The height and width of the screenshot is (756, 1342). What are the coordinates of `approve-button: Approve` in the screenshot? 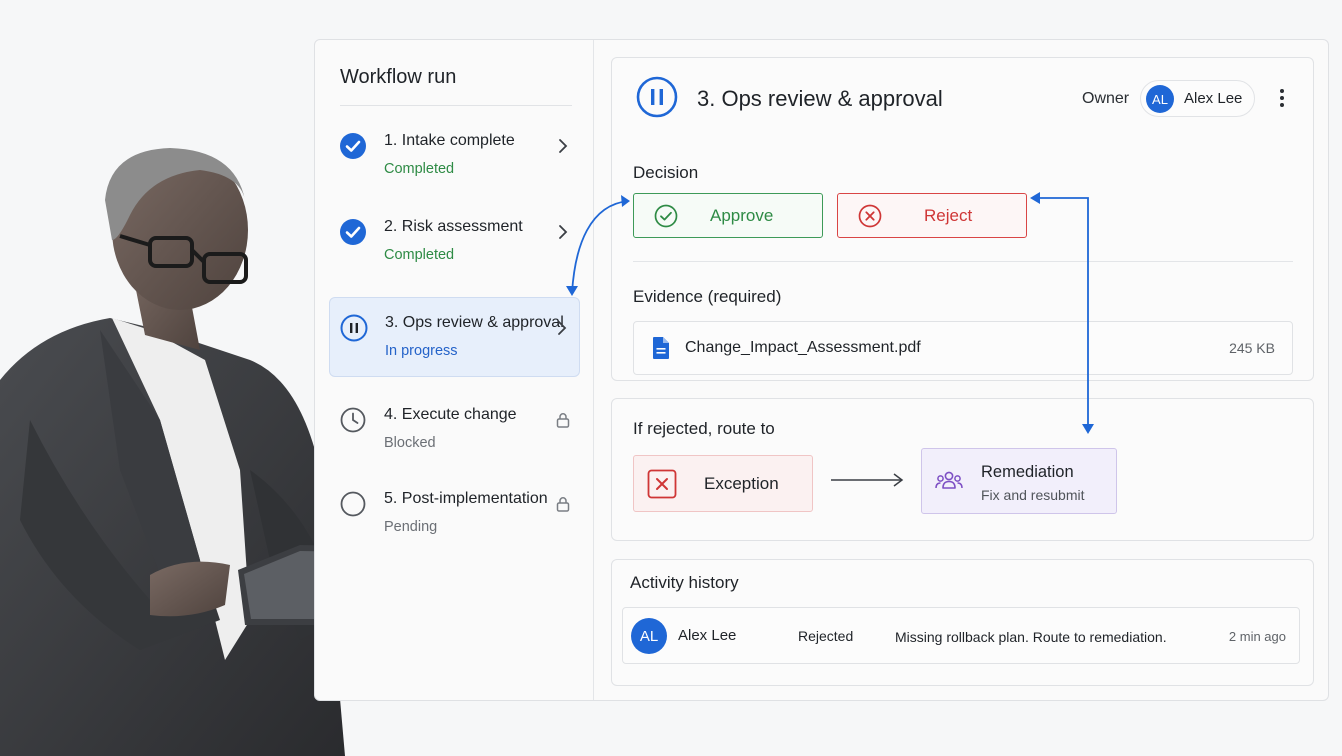 It's located at (728, 215).